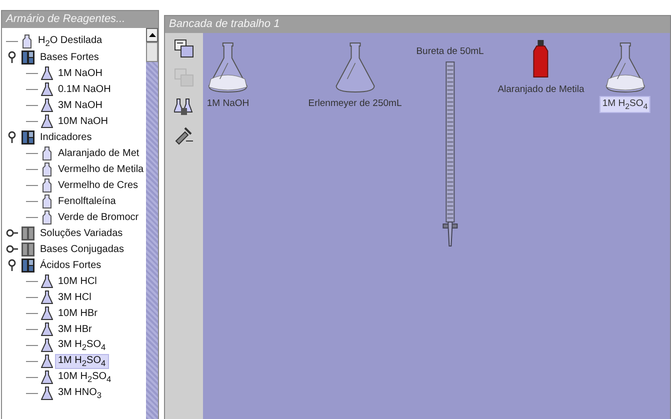 The width and height of the screenshot is (671, 419). What do you see at coordinates (84, 89) in the screenshot?
I see `tree-item: 0.1M NaOH` at bounding box center [84, 89].